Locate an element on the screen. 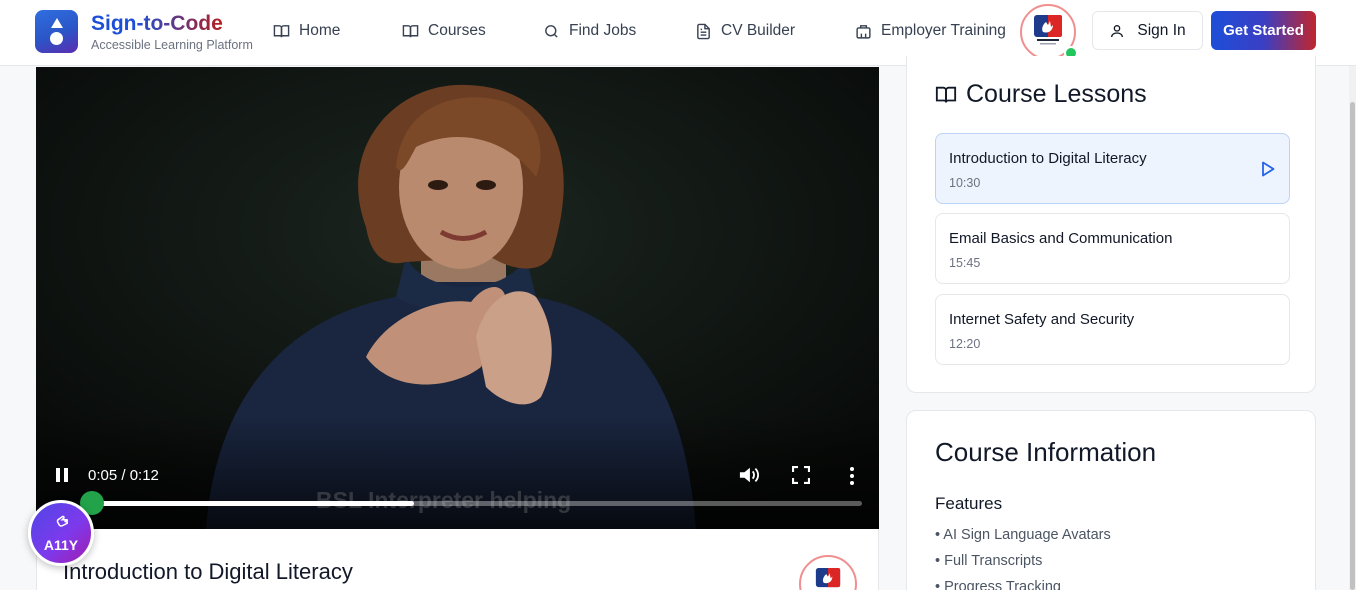  page-scrollbar is located at coordinates (1352, 328).